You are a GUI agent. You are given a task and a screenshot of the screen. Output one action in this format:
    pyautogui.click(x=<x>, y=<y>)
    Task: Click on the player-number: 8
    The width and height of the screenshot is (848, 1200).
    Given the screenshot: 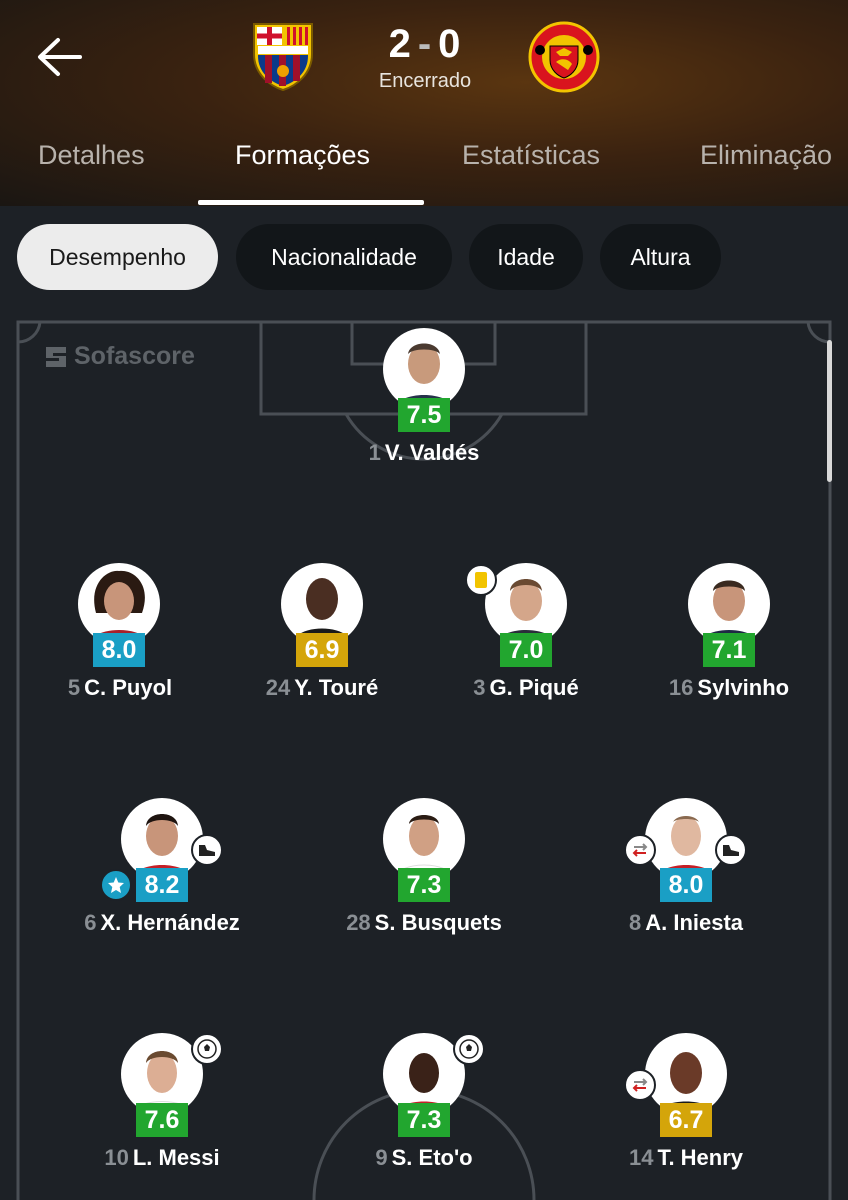 What is the action you would take?
    pyautogui.click(x=635, y=922)
    